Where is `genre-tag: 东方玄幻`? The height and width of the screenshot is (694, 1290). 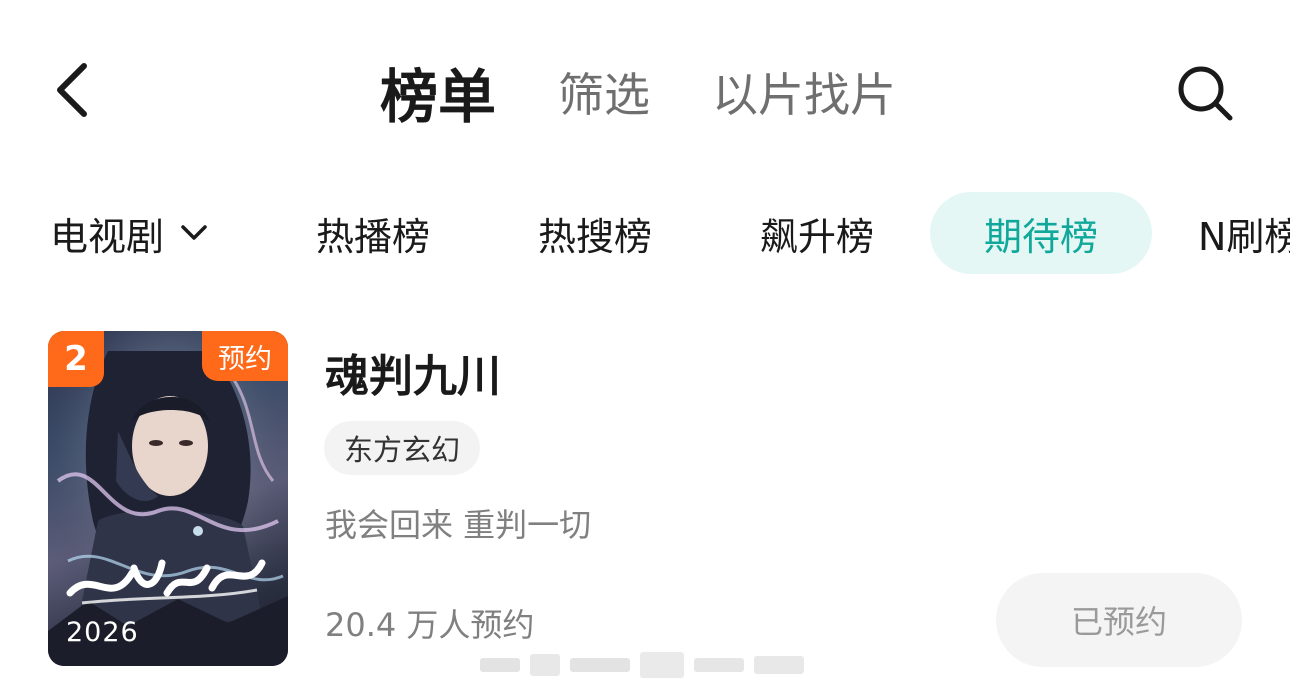
genre-tag: 东方玄幻 is located at coordinates (402, 448).